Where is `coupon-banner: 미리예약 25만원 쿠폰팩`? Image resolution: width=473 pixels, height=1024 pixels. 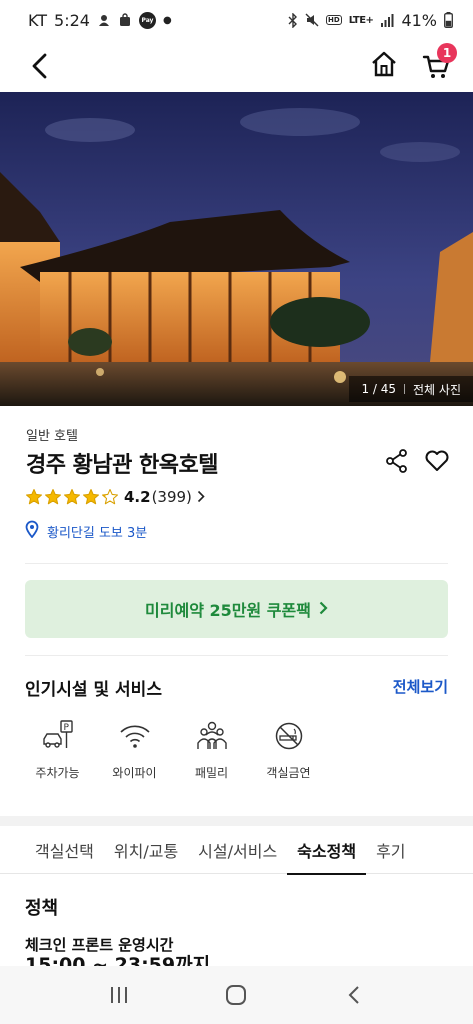 coupon-banner: 미리예약 25만원 쿠폰팩 is located at coordinates (236, 609).